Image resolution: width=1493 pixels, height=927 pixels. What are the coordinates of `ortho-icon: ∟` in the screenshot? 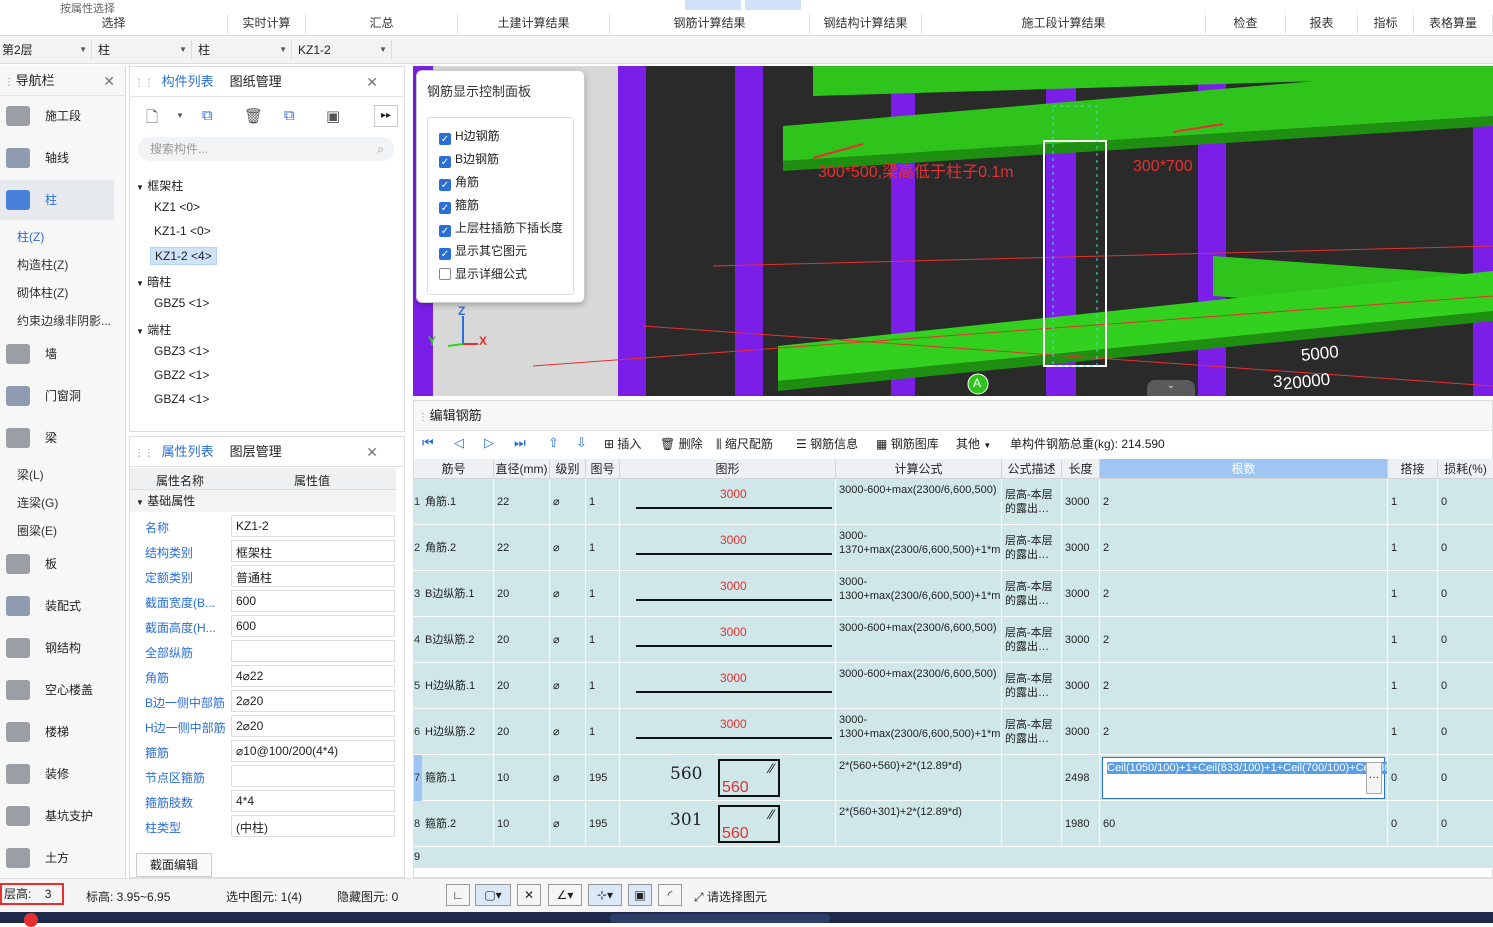 It's located at (458, 895).